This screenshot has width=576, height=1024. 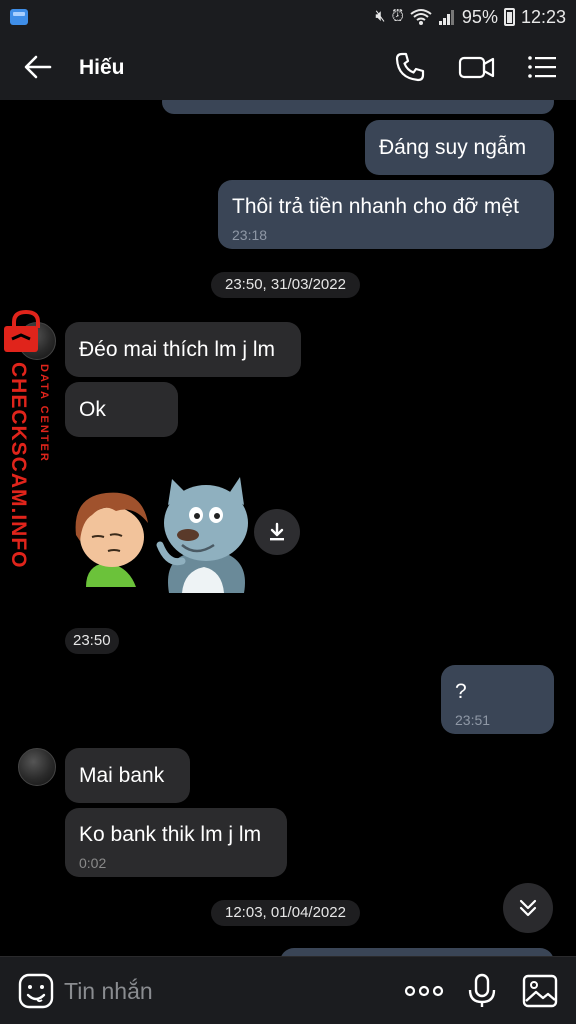 I want to click on status-bar: 🔇︎ ⏰︎ 95% 12:23, so click(x=288, y=17).